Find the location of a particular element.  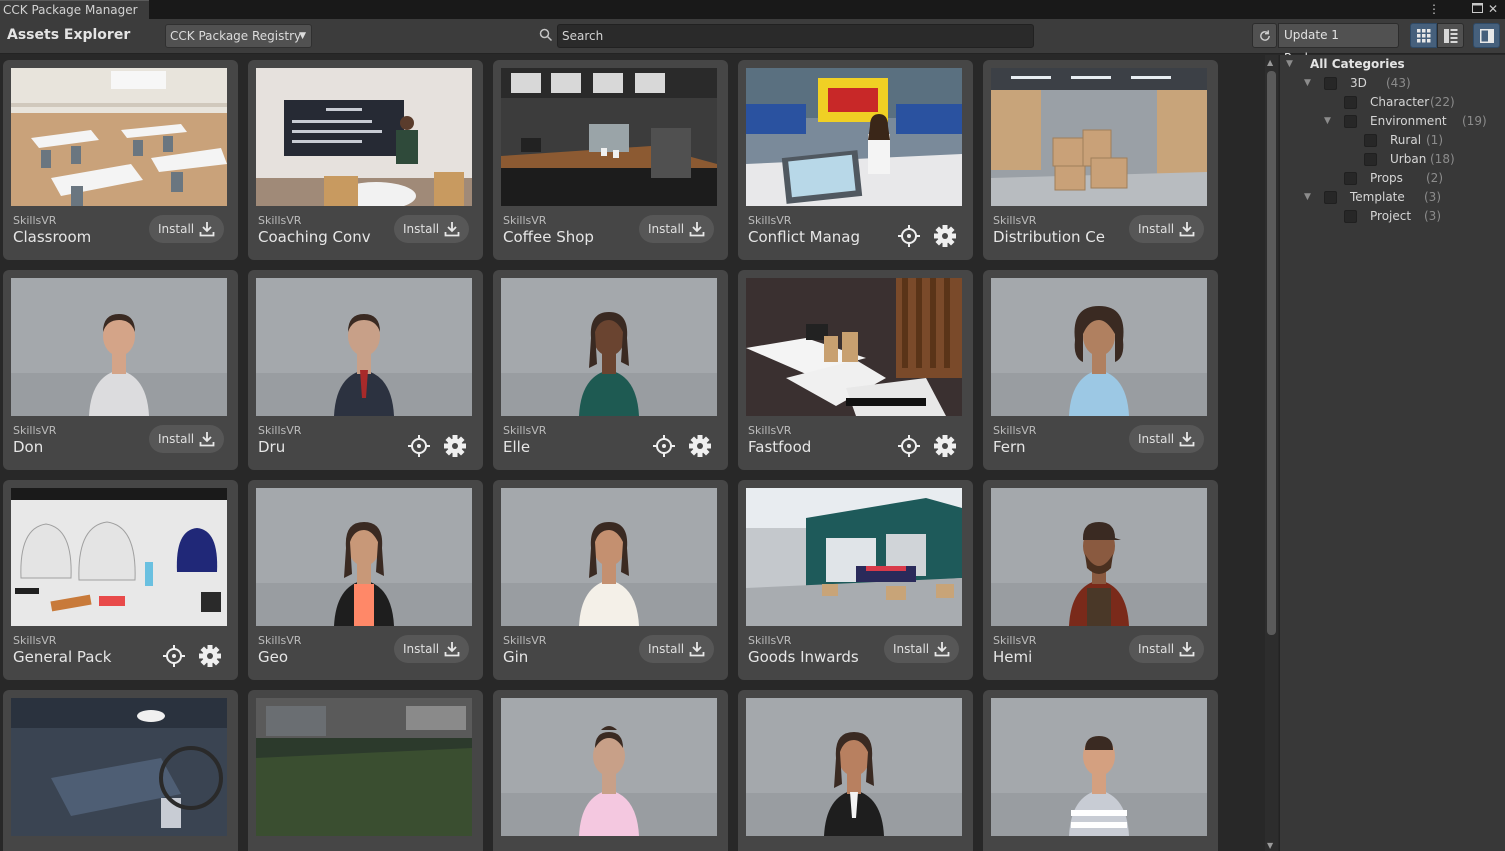

update-packages-button: Update 1 Packages is located at coordinates (1338, 44).